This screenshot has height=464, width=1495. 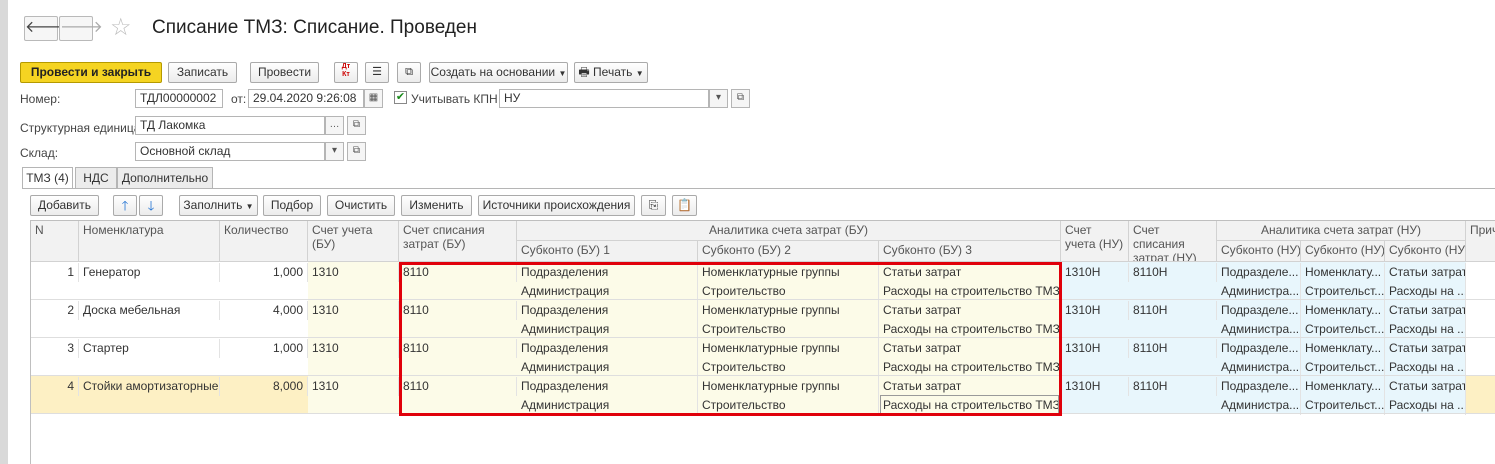 I want to click on col-sub-nu-1: Субконто (НУ), so click(x=1259, y=251).